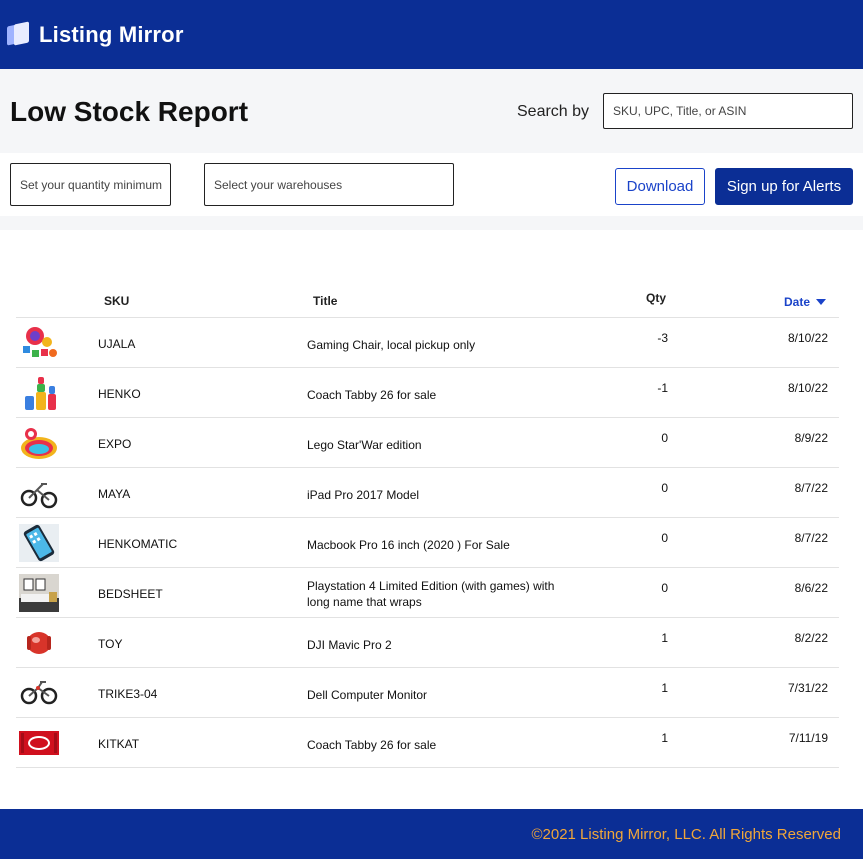  What do you see at coordinates (18, 34) in the screenshot?
I see `logo-icon` at bounding box center [18, 34].